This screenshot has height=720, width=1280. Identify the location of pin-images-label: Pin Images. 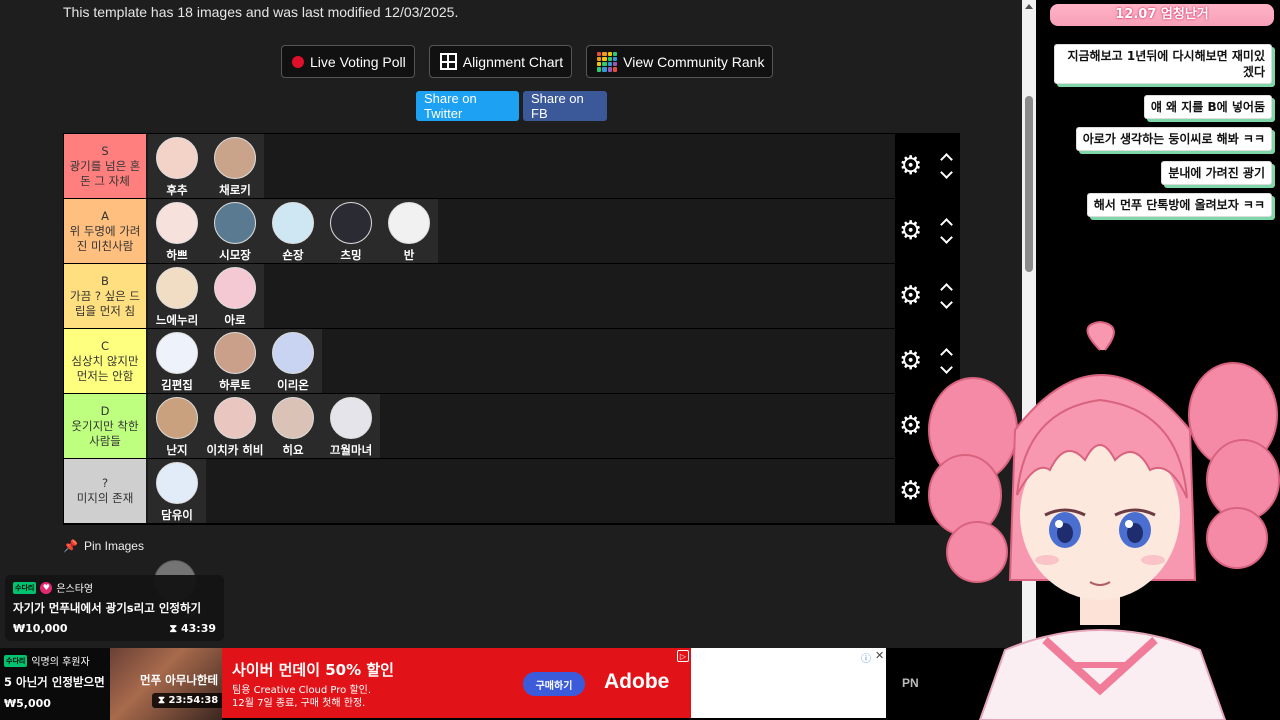
(113, 546).